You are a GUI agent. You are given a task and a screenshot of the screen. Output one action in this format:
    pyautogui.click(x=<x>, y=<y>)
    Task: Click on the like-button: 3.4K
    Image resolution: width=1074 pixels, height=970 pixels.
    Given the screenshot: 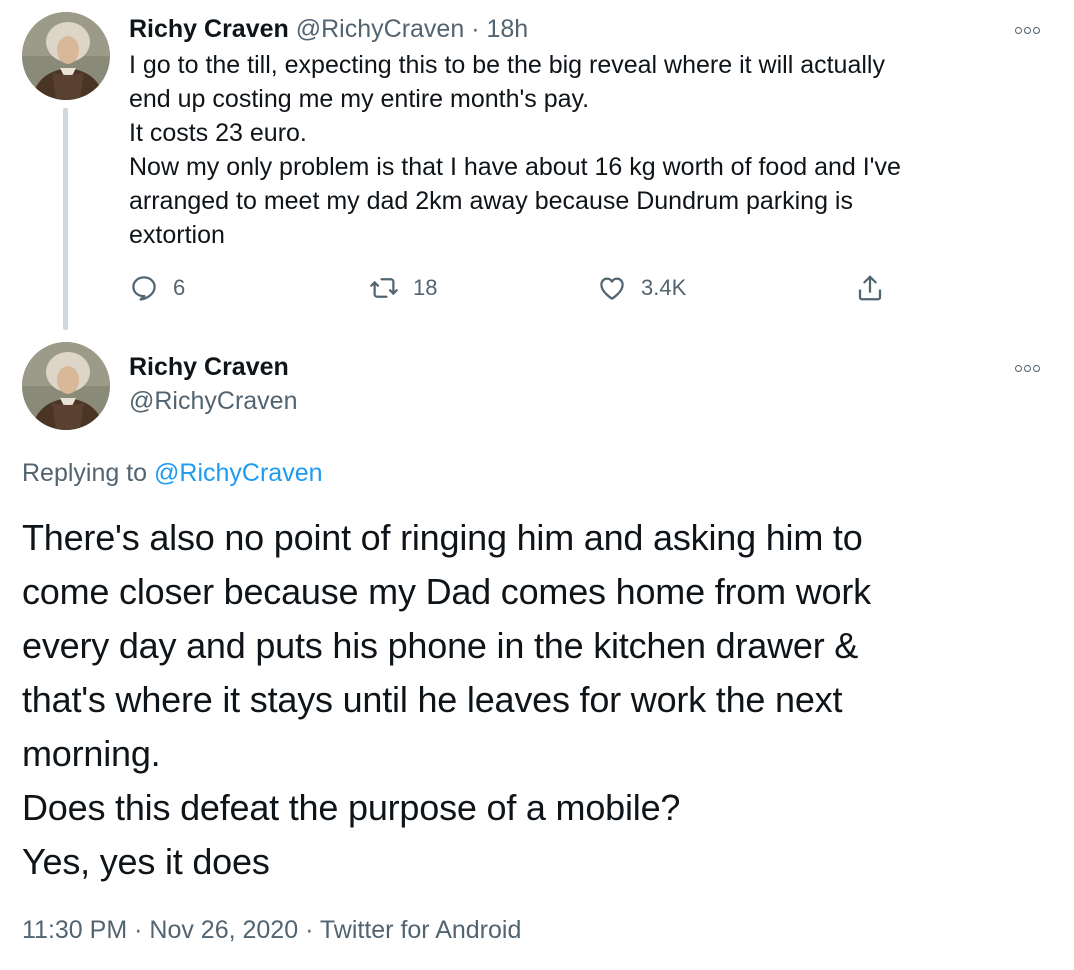 What is the action you would take?
    pyautogui.click(x=641, y=288)
    